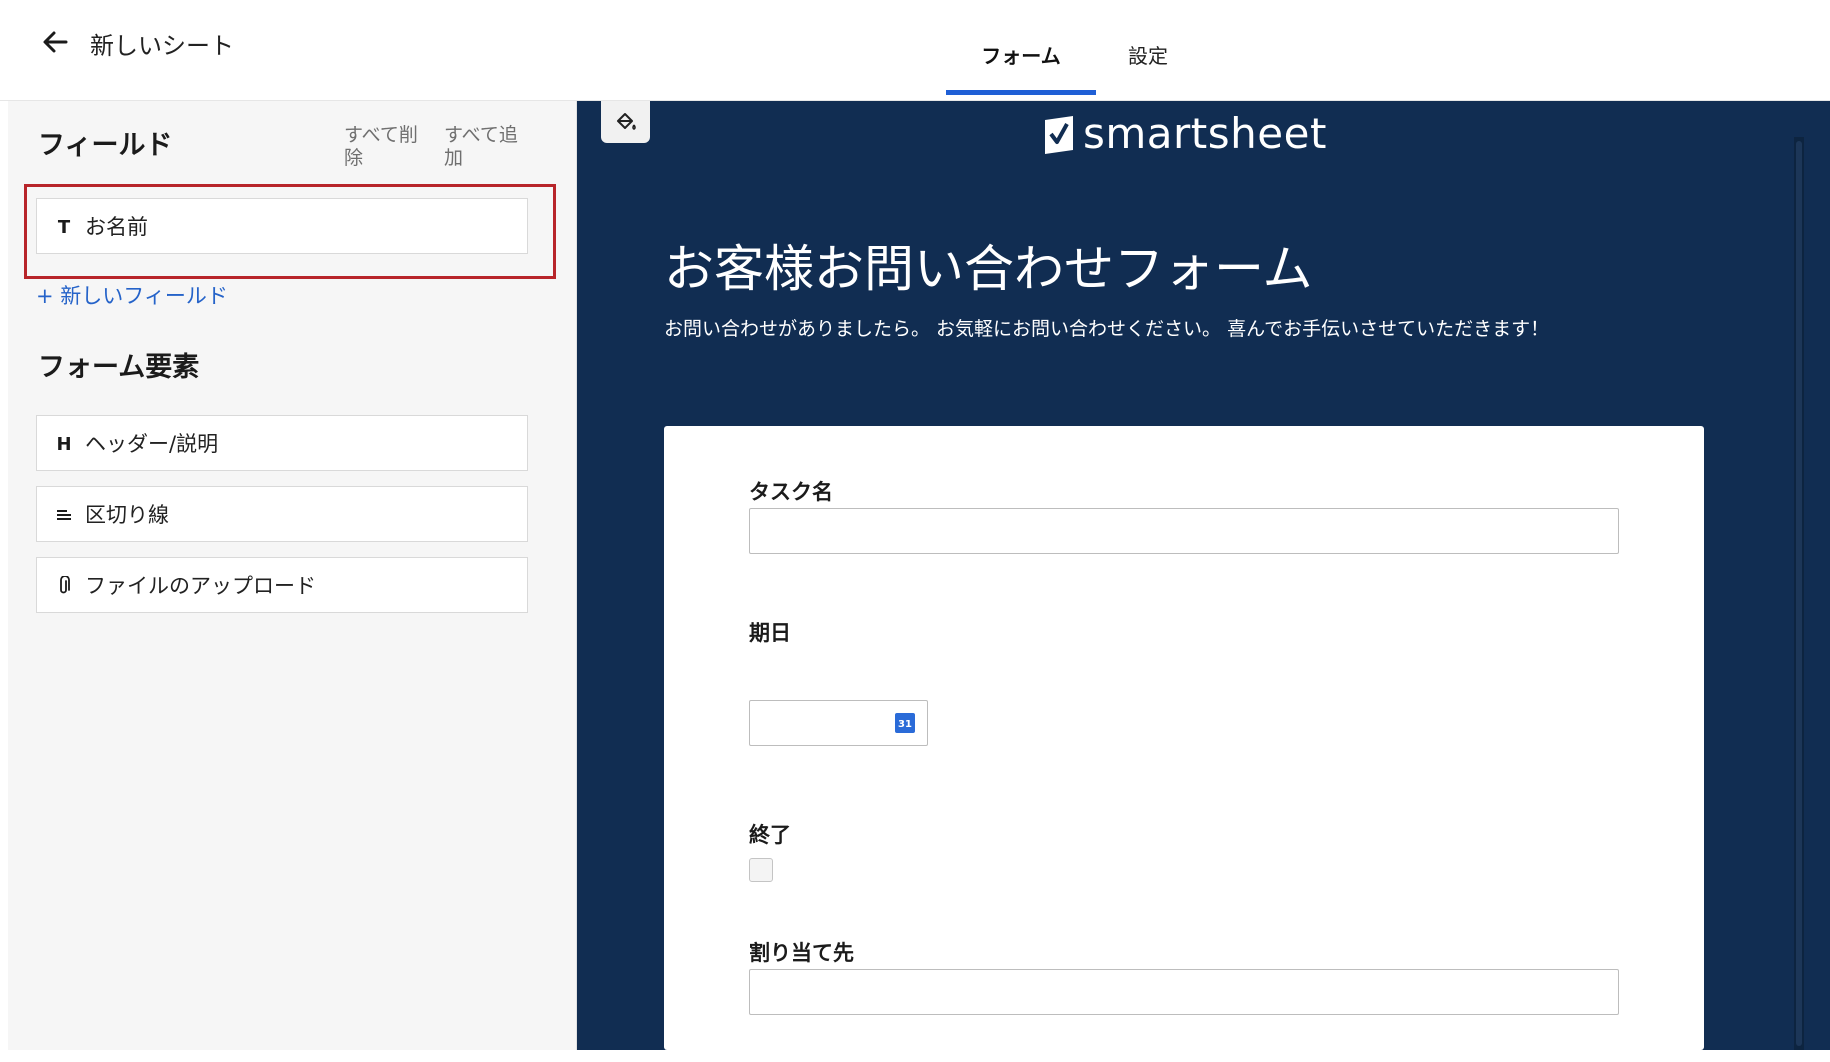  I want to click on scrollbar-thumb, so click(1799, 593).